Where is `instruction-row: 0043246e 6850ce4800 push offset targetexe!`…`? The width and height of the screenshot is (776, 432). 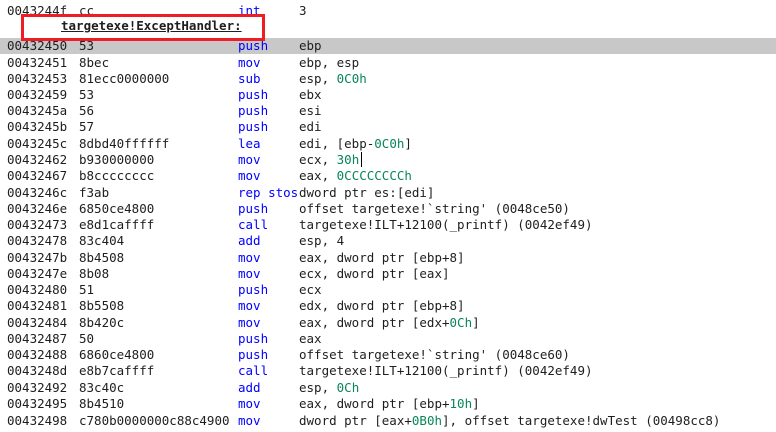
instruction-row: 0043246e 6850ce4800 push offset targetexe!`… is located at coordinates (388, 209).